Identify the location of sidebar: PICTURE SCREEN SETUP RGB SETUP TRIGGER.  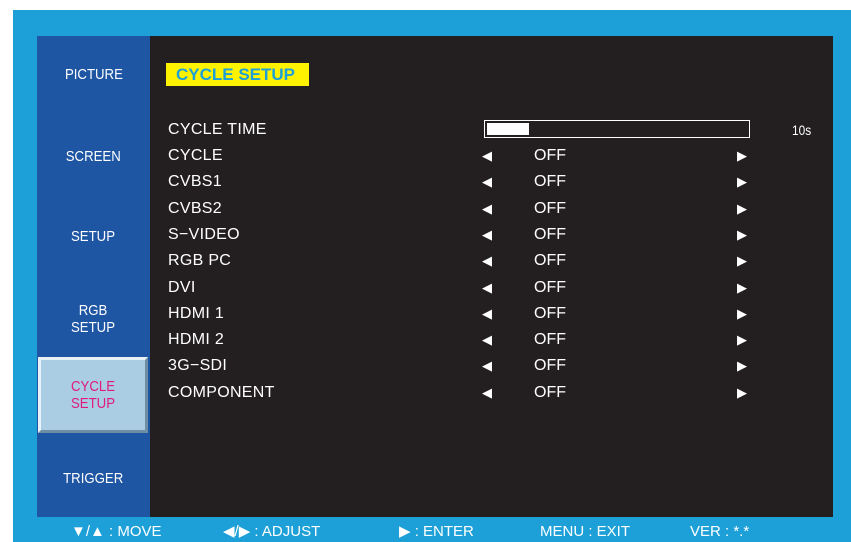
(93, 276).